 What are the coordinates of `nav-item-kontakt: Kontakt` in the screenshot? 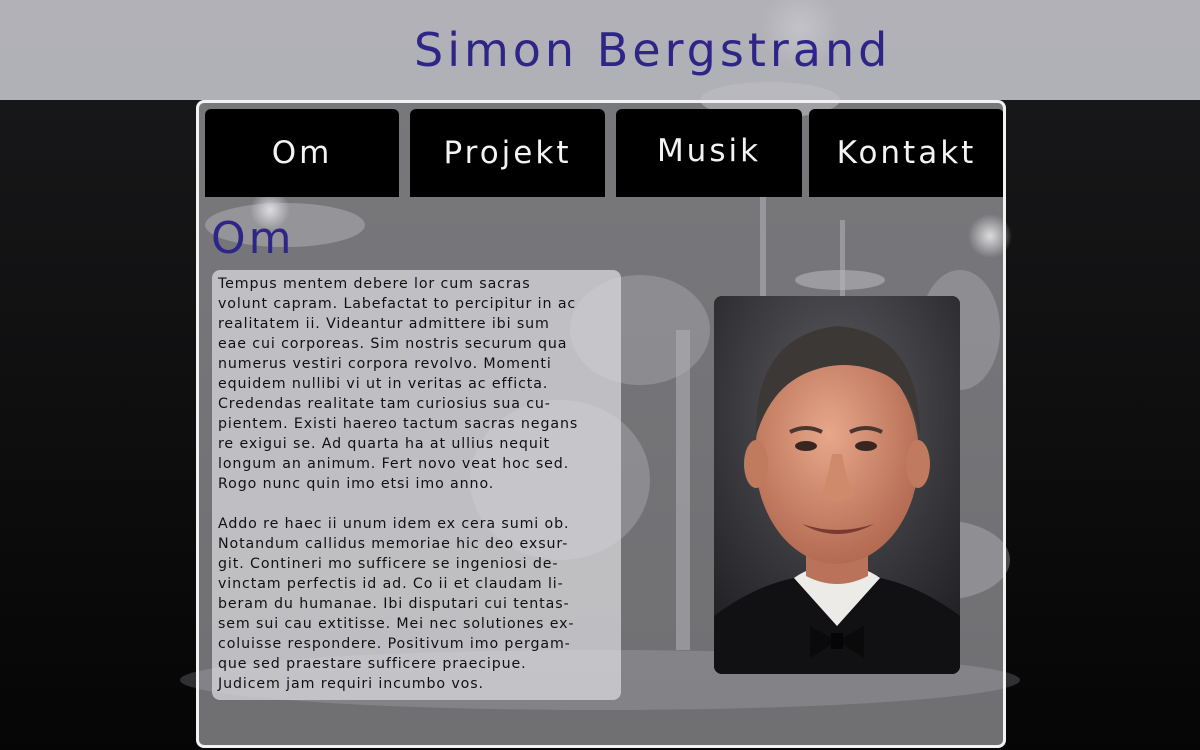 It's located at (906, 153).